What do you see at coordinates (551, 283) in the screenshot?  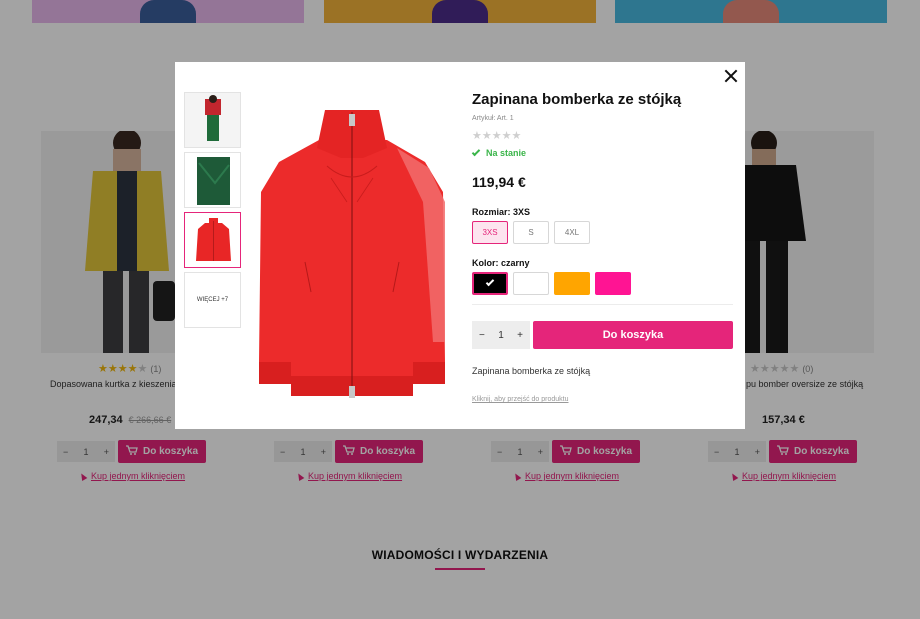 I see `color-options` at bounding box center [551, 283].